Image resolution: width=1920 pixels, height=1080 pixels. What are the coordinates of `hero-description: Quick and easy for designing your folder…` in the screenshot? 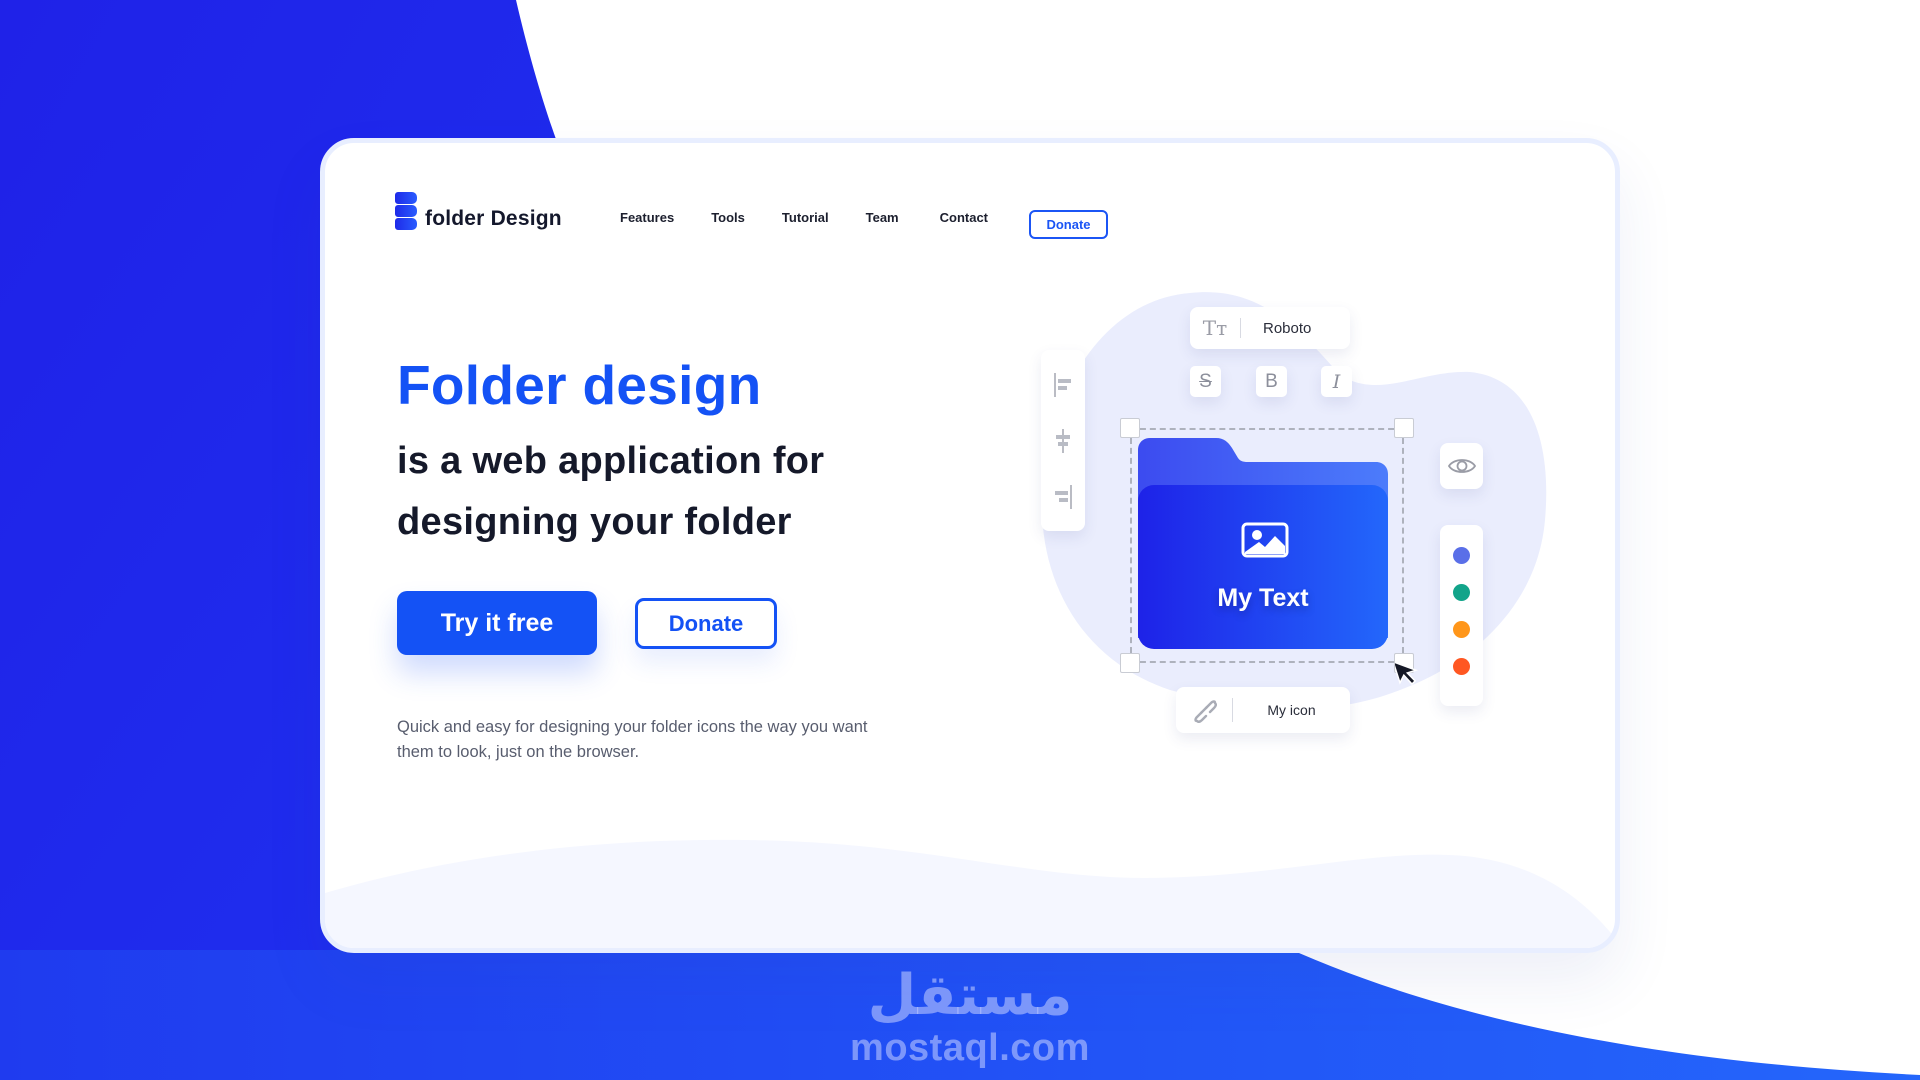 It's located at (632, 739).